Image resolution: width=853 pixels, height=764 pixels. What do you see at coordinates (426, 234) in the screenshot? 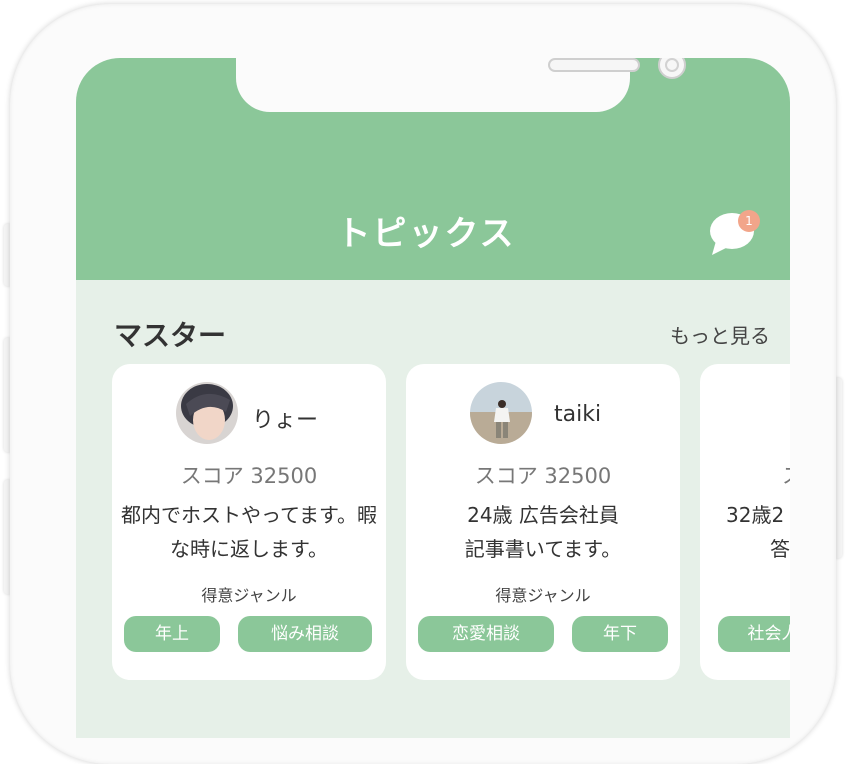
I see `page-title: トピックス` at bounding box center [426, 234].